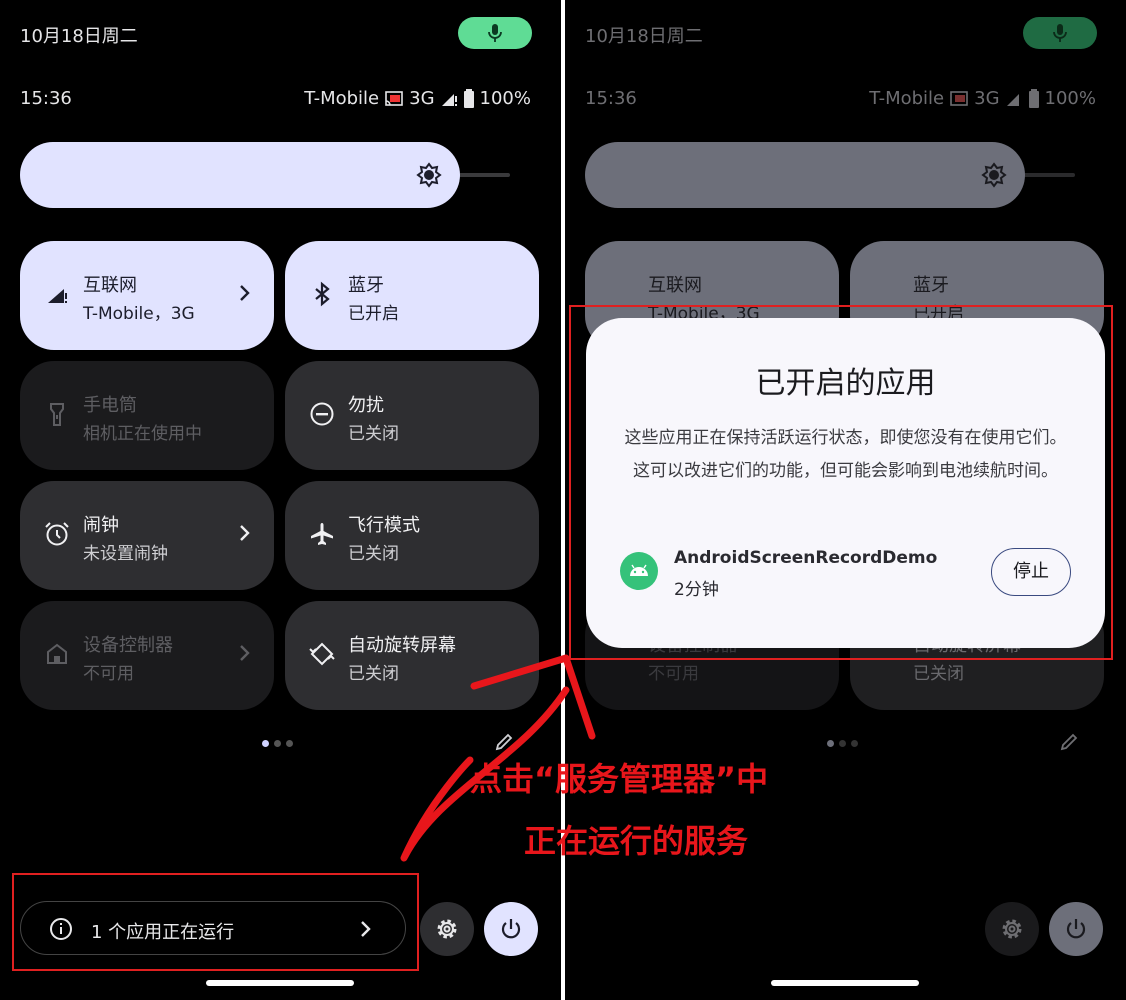  What do you see at coordinates (636, 841) in the screenshot?
I see `annotation-text-line2: 正在运行的服务` at bounding box center [636, 841].